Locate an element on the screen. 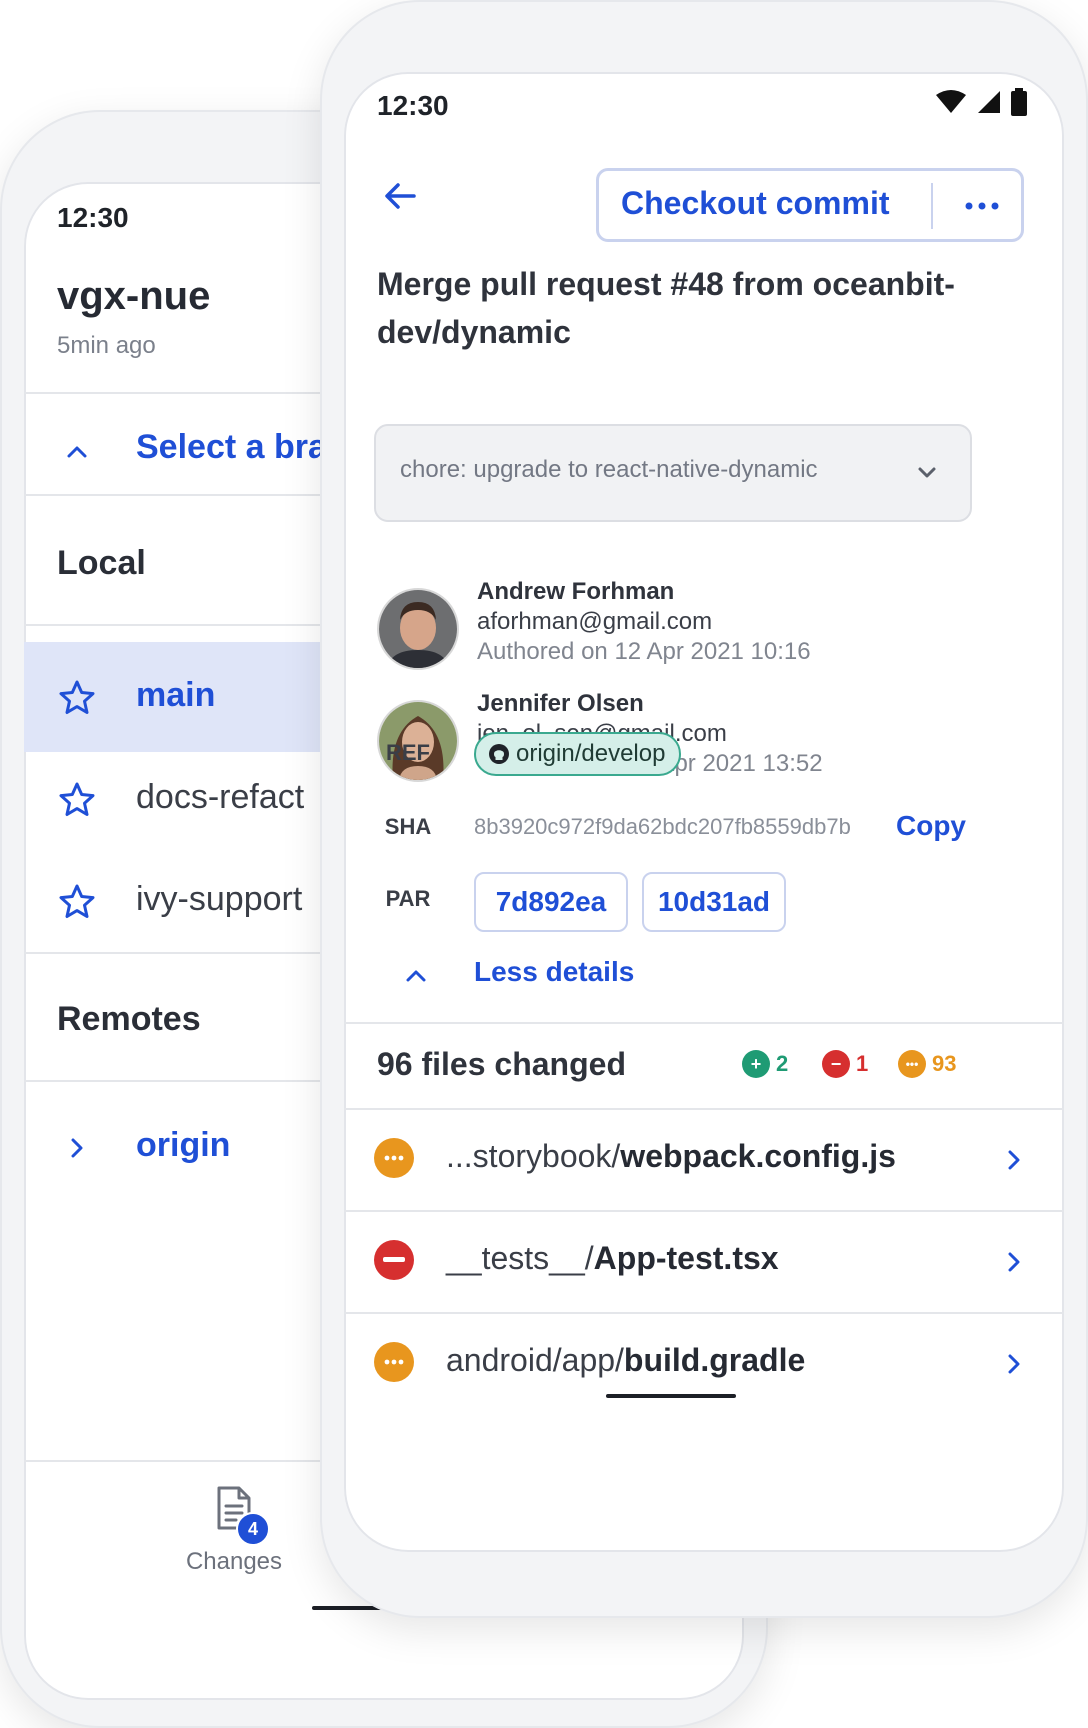 The width and height of the screenshot is (1088, 1728). removed-icon is located at coordinates (394, 1260).